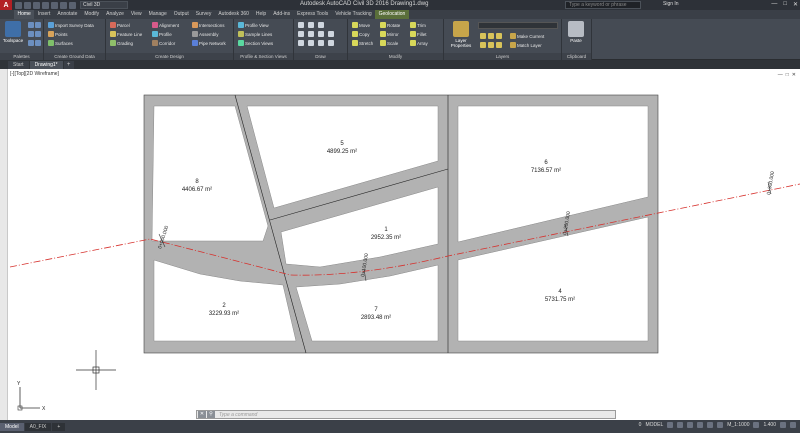 Image resolution: width=800 pixels, height=433 pixels. I want to click on maximize-button: □, so click(785, 4).